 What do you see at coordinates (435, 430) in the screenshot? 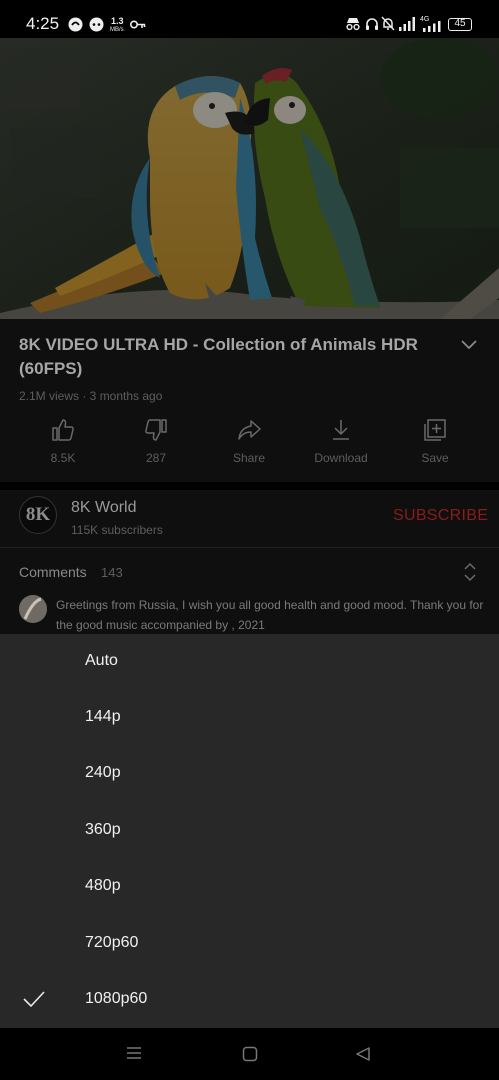
I see `save-to-playlist-icon` at bounding box center [435, 430].